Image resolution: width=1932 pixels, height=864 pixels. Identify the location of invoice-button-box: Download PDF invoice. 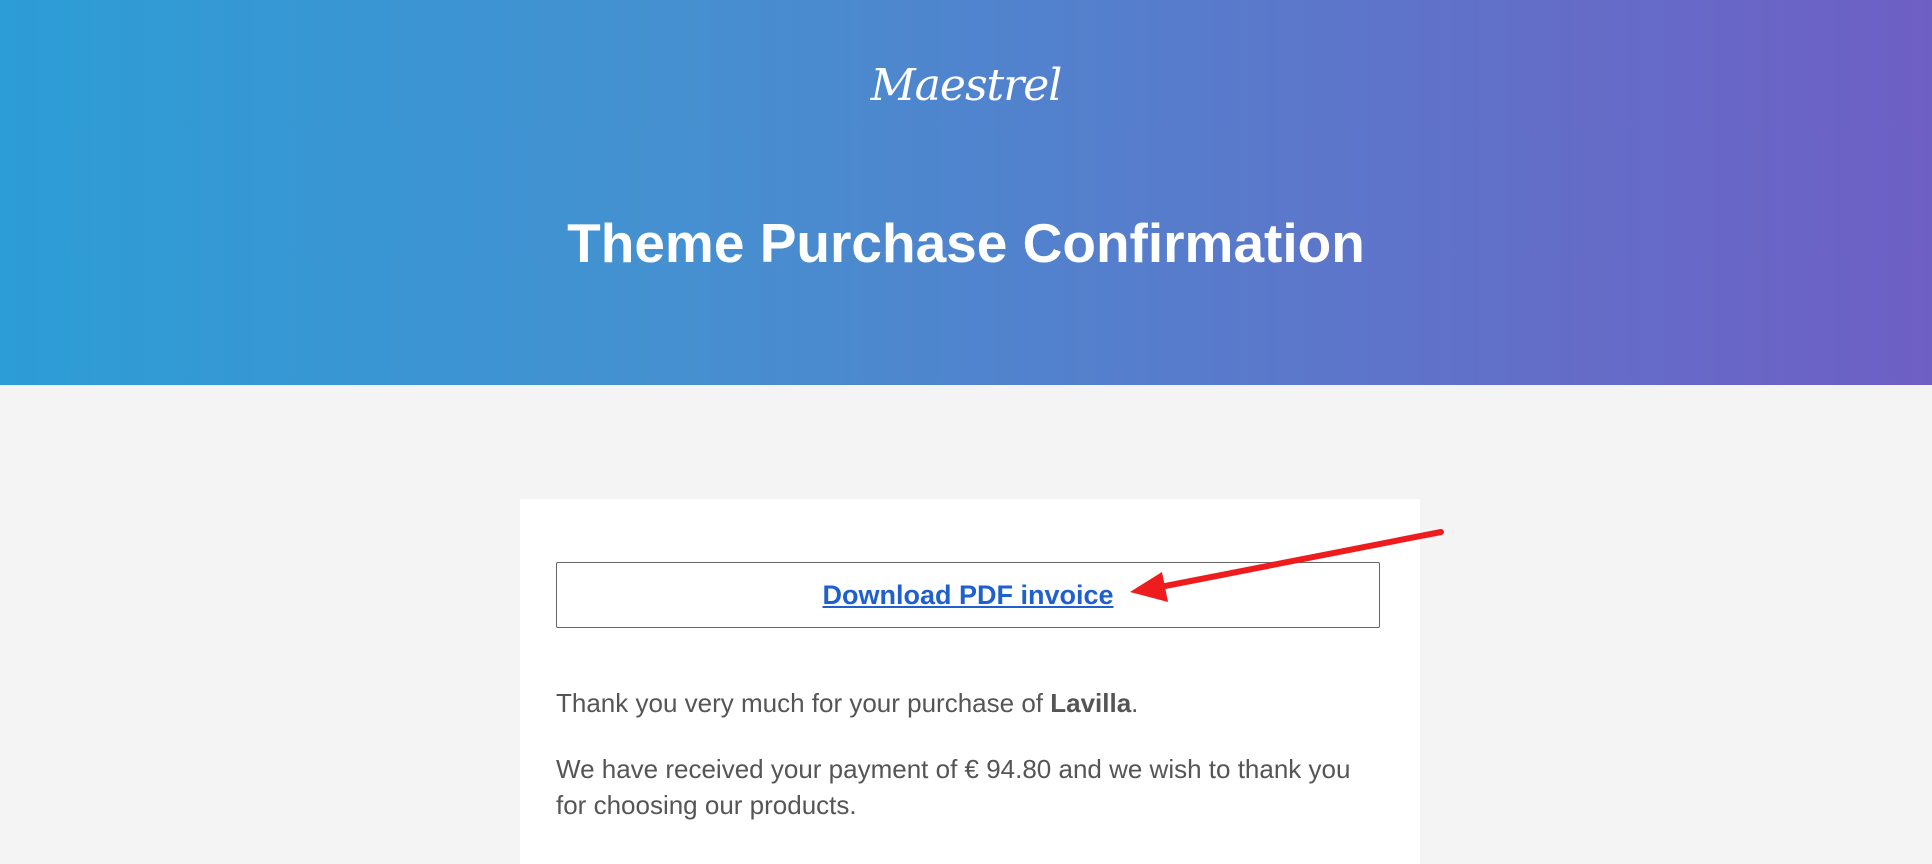
(968, 595).